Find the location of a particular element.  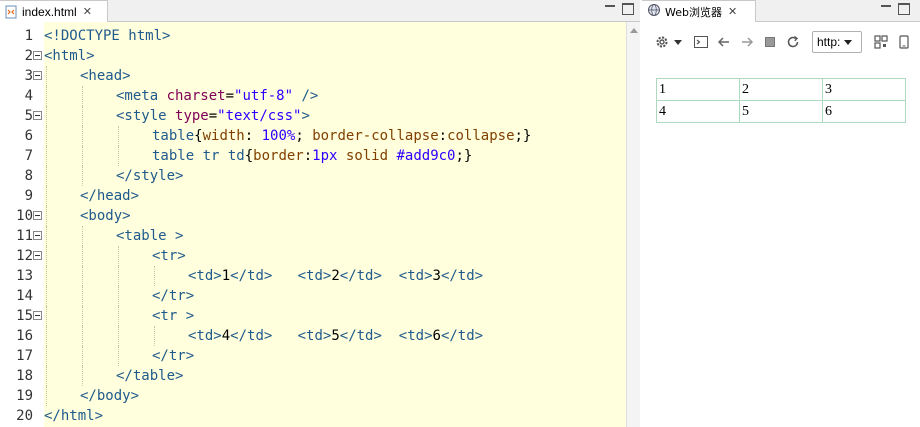

line-number: 4 is located at coordinates (28, 96).